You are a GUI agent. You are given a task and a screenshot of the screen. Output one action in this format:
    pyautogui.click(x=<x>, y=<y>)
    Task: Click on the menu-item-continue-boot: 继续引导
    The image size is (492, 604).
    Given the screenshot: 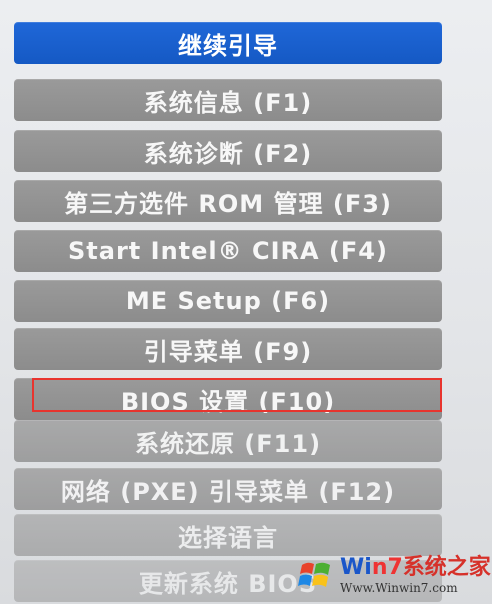 What is the action you would take?
    pyautogui.click(x=228, y=43)
    